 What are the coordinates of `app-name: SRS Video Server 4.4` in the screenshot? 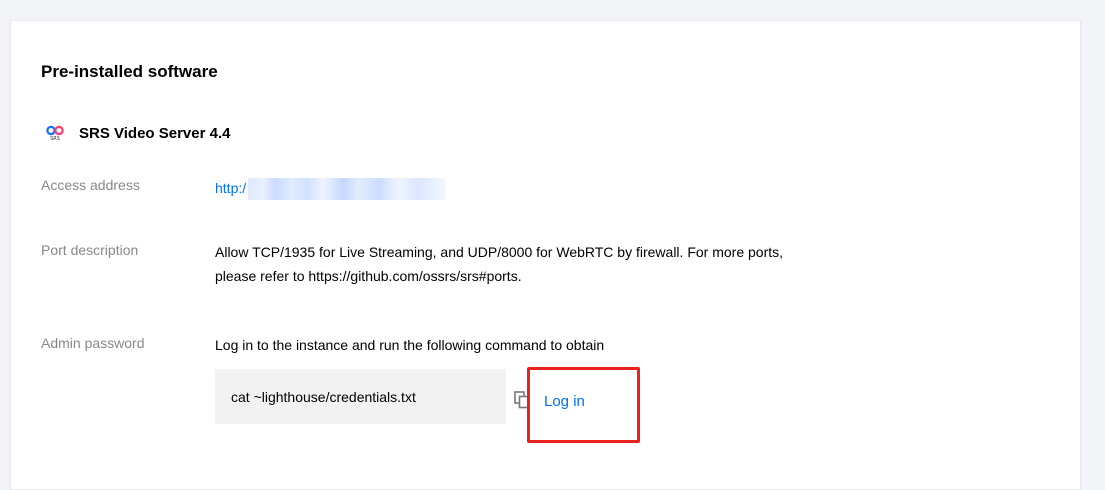 It's located at (155, 133).